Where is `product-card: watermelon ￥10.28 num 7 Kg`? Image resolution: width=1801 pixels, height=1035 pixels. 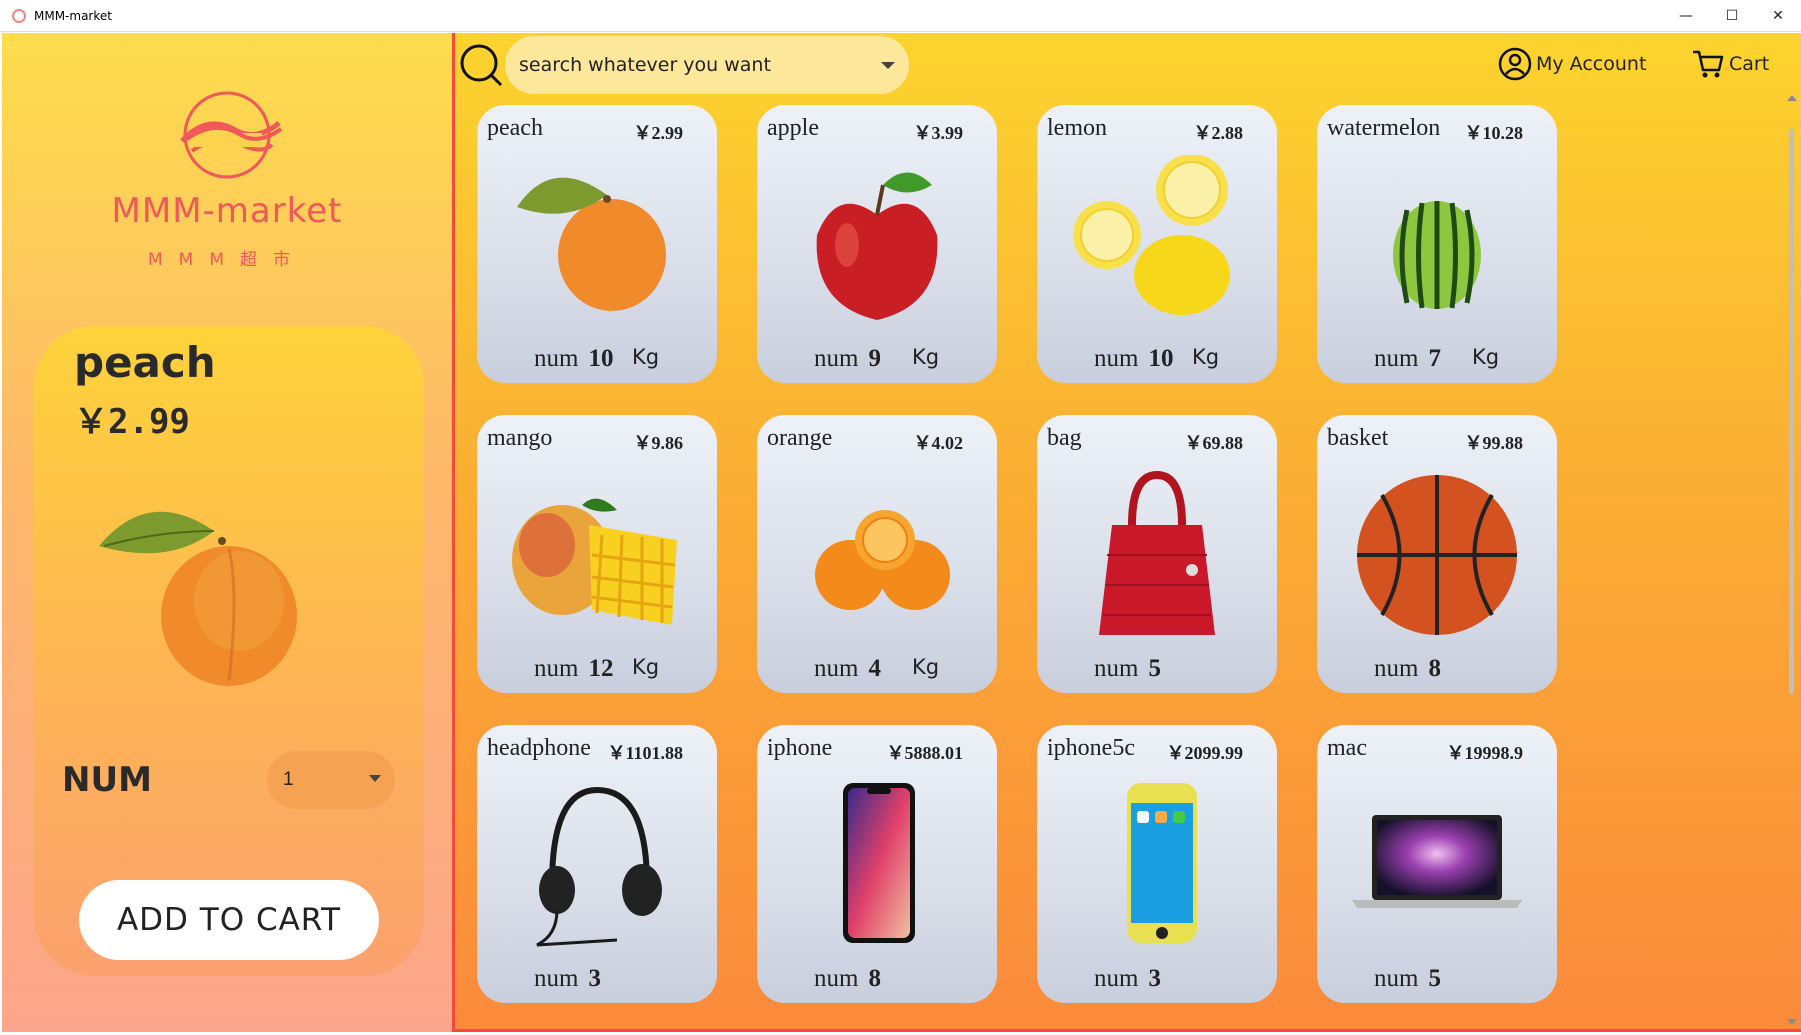 product-card: watermelon ￥10.28 num 7 Kg is located at coordinates (1437, 244).